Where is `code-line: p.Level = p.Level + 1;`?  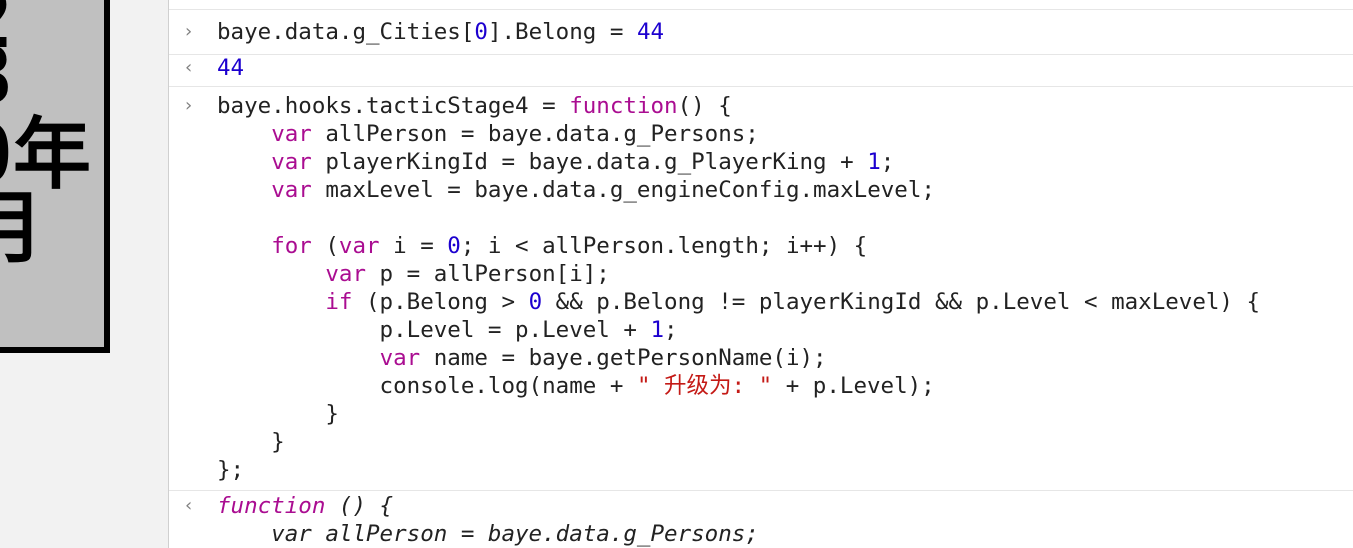 code-line: p.Level = p.Level + 1; is located at coordinates (447, 330).